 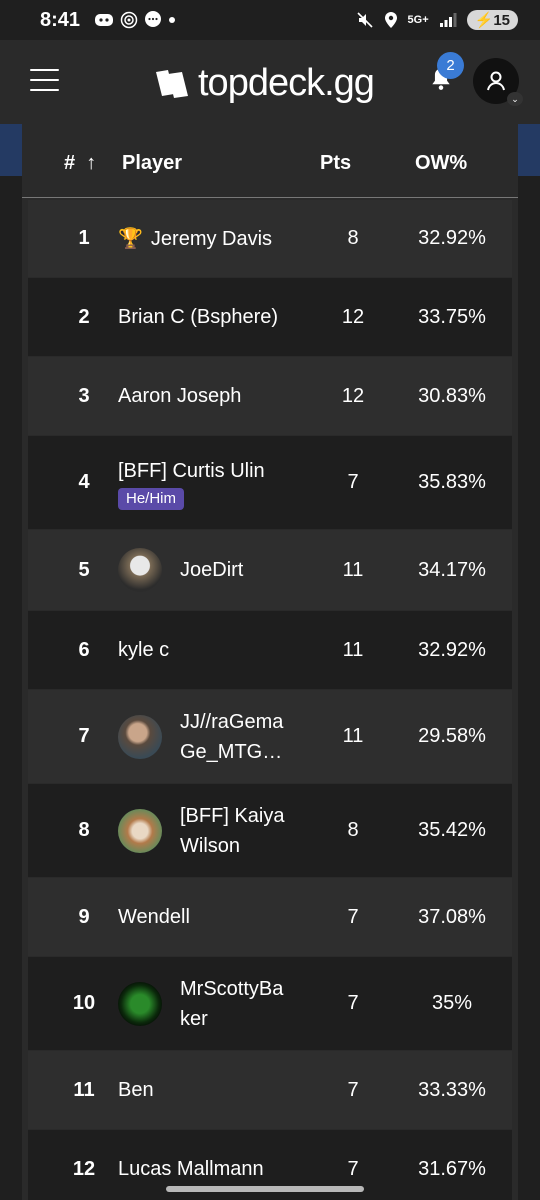 What do you see at coordinates (452, 482) in the screenshot?
I see `row-ow: 35.83%` at bounding box center [452, 482].